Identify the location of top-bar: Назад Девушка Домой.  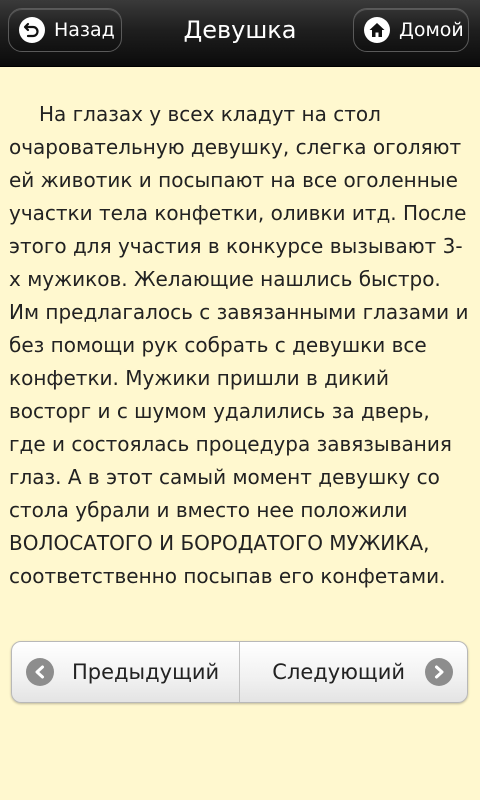
(240, 33).